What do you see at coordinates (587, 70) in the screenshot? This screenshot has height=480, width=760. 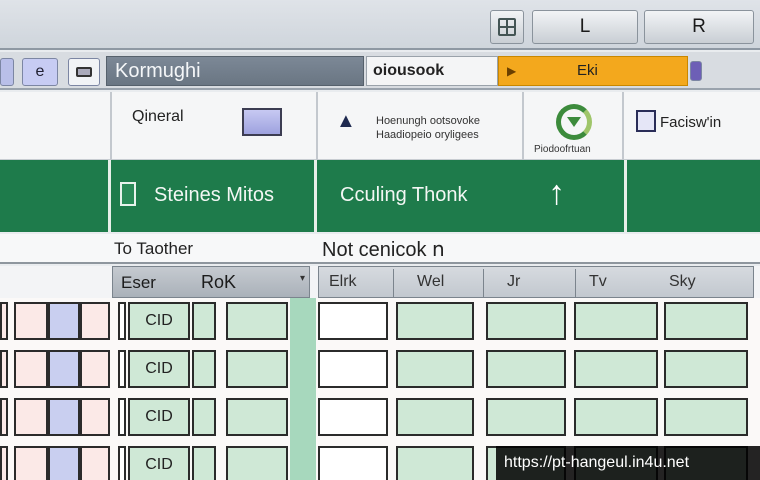 I see `status-label: Eki` at bounding box center [587, 70].